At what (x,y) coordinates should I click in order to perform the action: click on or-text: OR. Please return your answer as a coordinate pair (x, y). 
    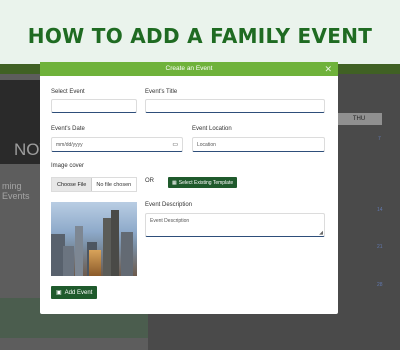
    Looking at the image, I should click on (149, 181).